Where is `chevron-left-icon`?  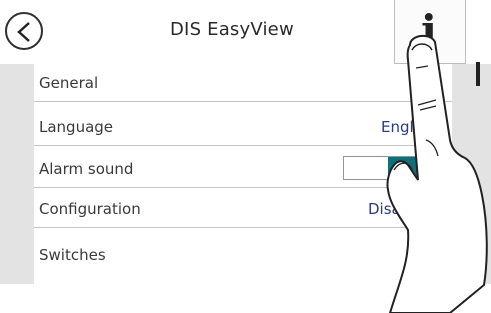 chevron-left-icon is located at coordinates (23, 32).